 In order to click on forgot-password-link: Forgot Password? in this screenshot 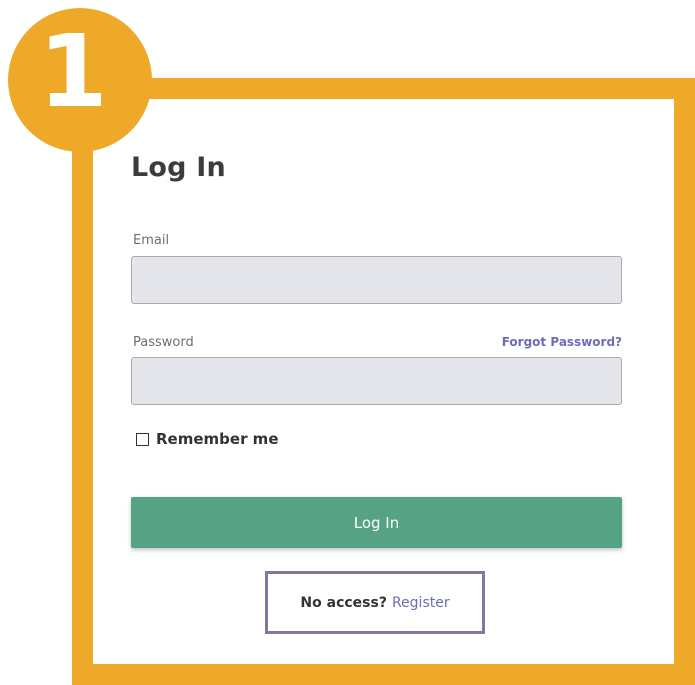, I will do `click(562, 342)`.